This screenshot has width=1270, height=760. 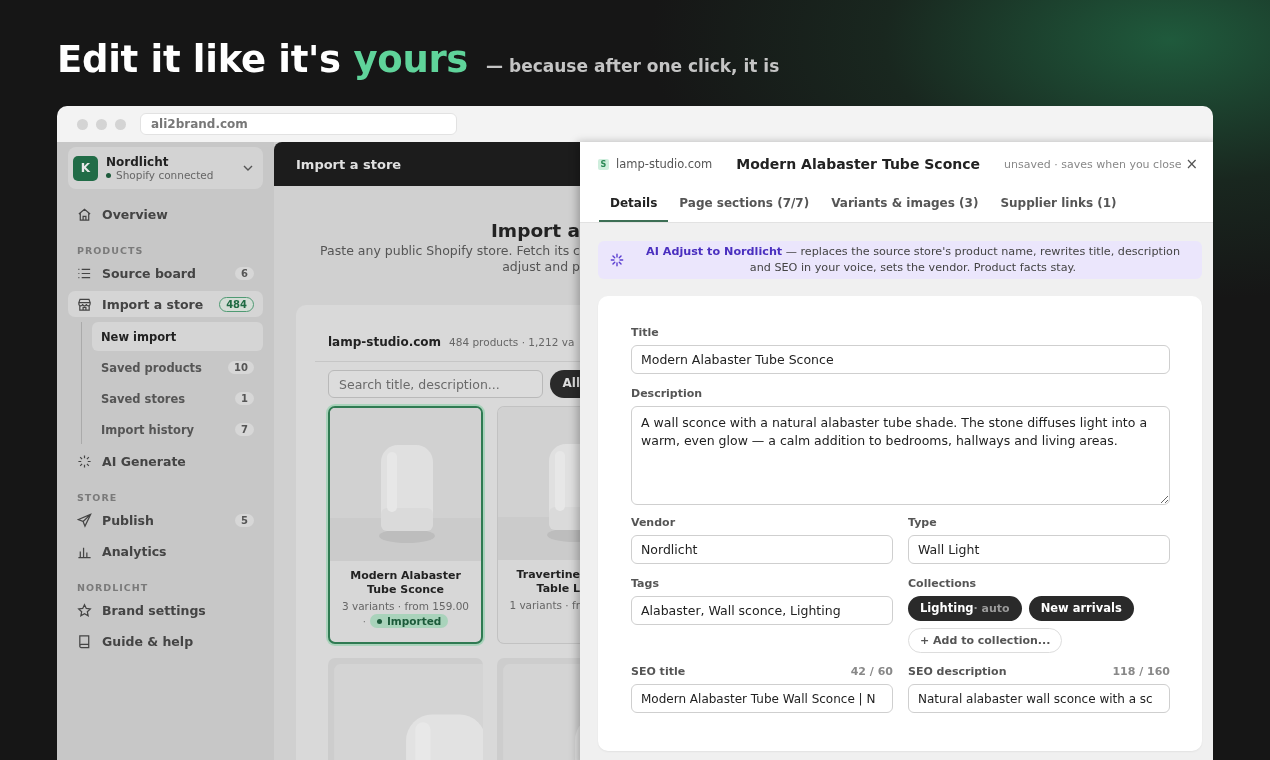 I want to click on count-badge: 6, so click(x=244, y=273).